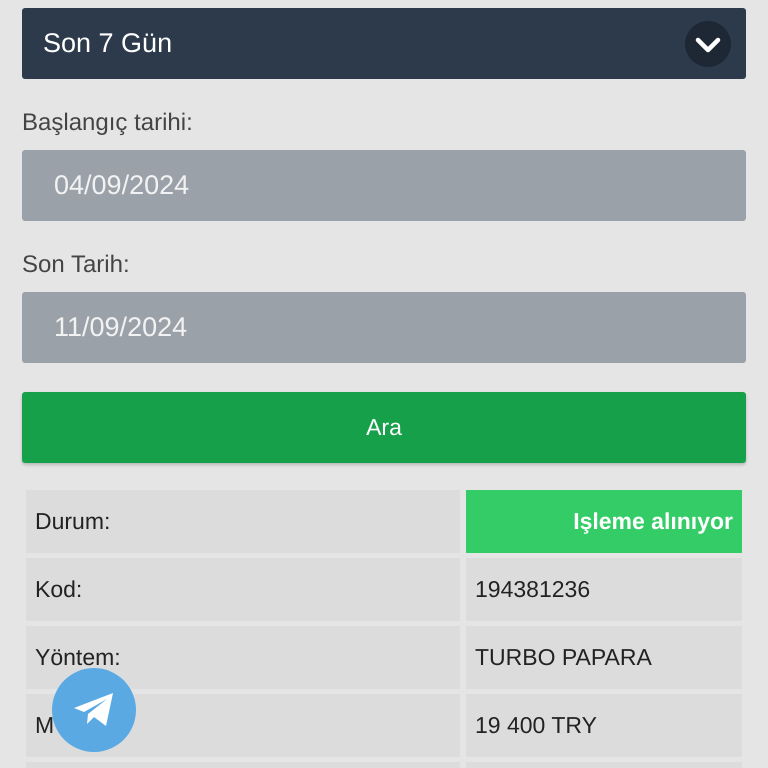 The image size is (768, 768). Describe the element at coordinates (604, 725) in the screenshot. I see `table-cell: 19 400 TRY` at that location.